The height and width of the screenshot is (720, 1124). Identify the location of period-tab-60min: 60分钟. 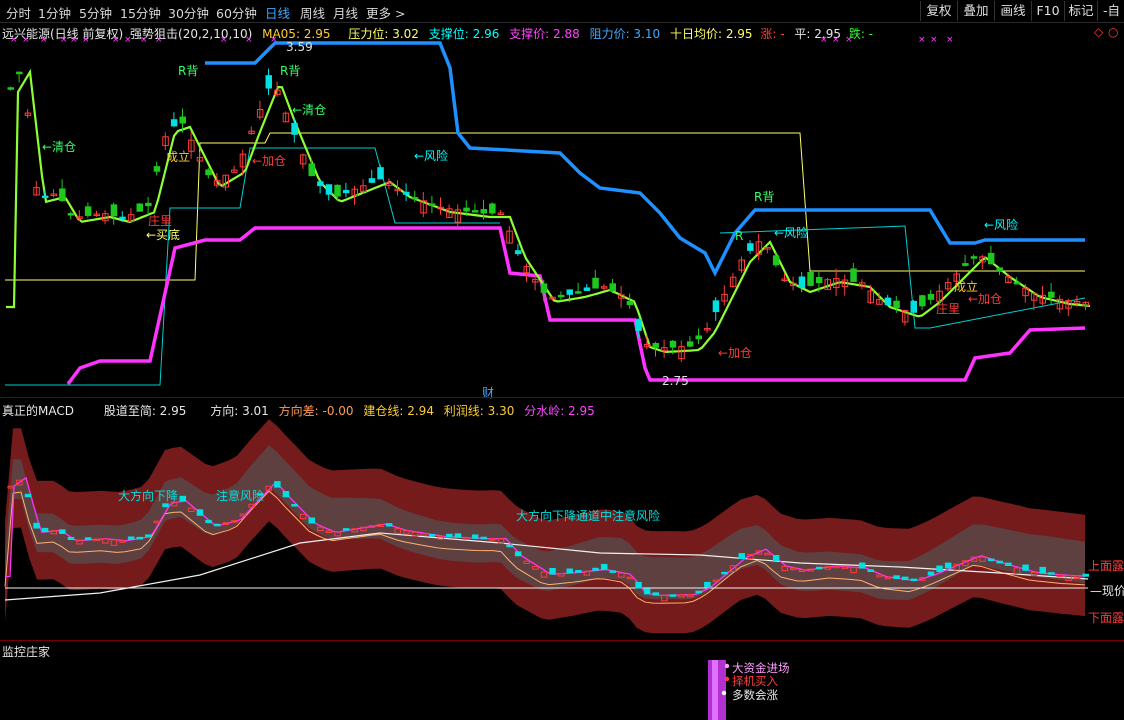
(236, 12).